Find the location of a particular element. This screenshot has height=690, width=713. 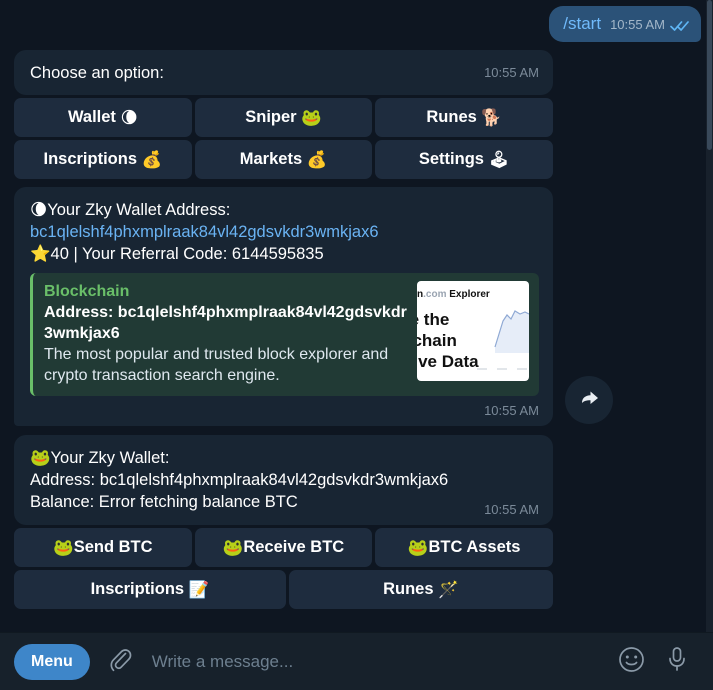

dog-icon: 🐕 is located at coordinates (491, 117).